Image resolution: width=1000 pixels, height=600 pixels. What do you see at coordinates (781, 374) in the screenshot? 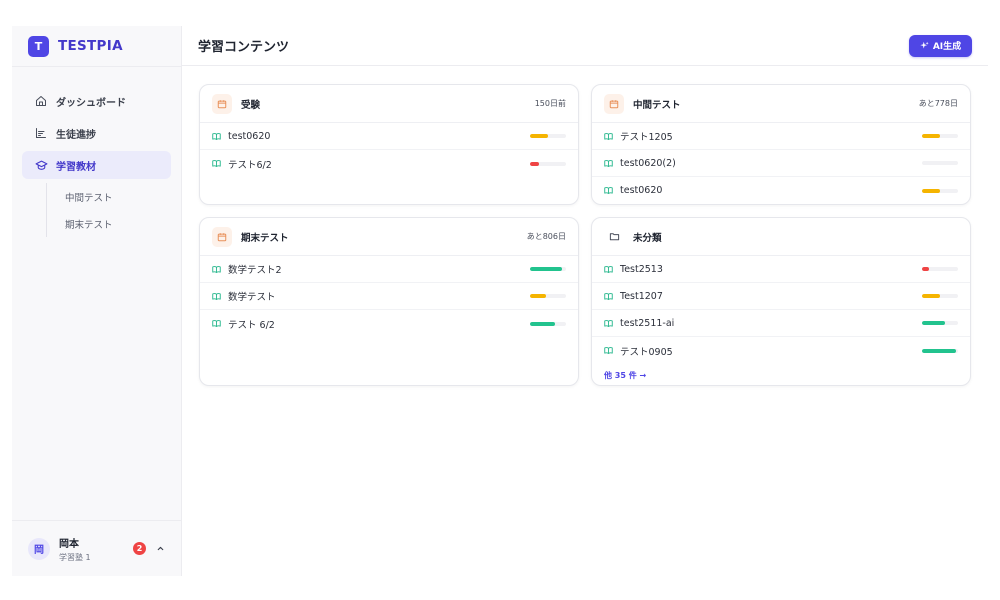
I see `more-items-link: 他 35 件 →` at bounding box center [781, 374].